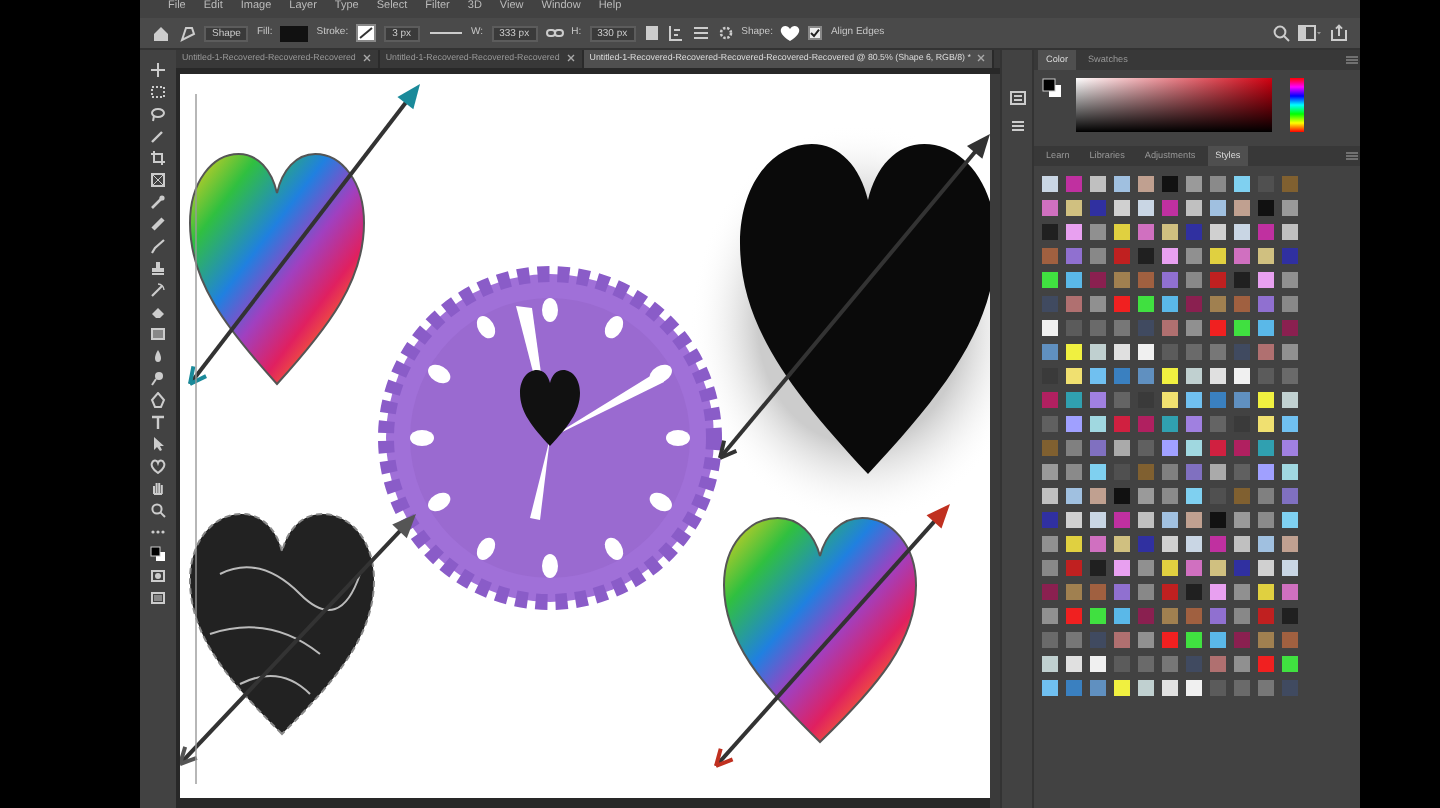  Describe the element at coordinates (1174, 105) in the screenshot. I see `color-field` at that location.